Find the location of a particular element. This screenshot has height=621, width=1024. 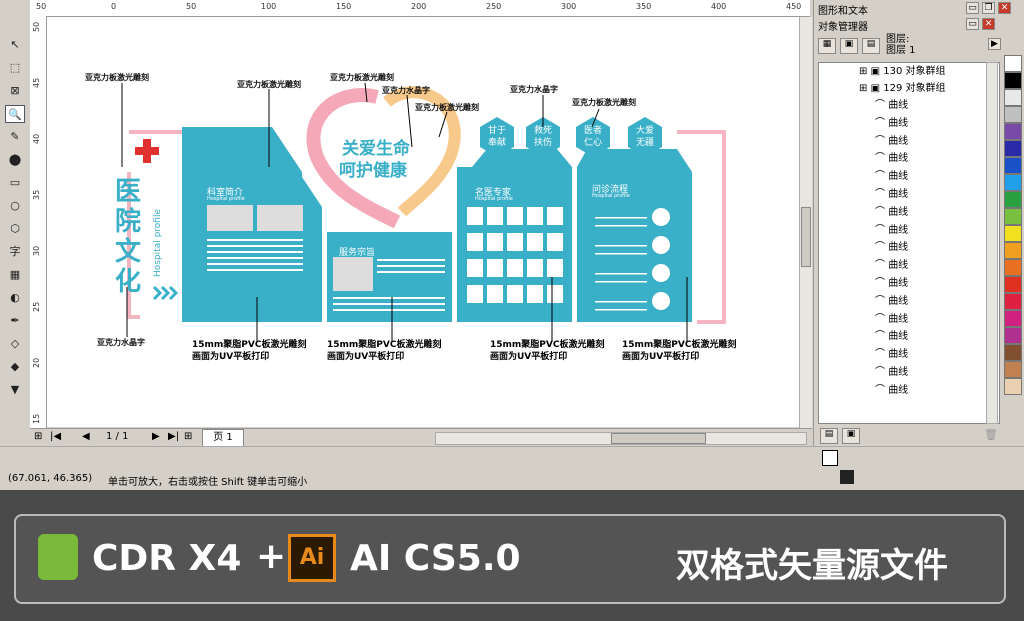

ruler-tick-label: 15 is located at coordinates (36, 418).